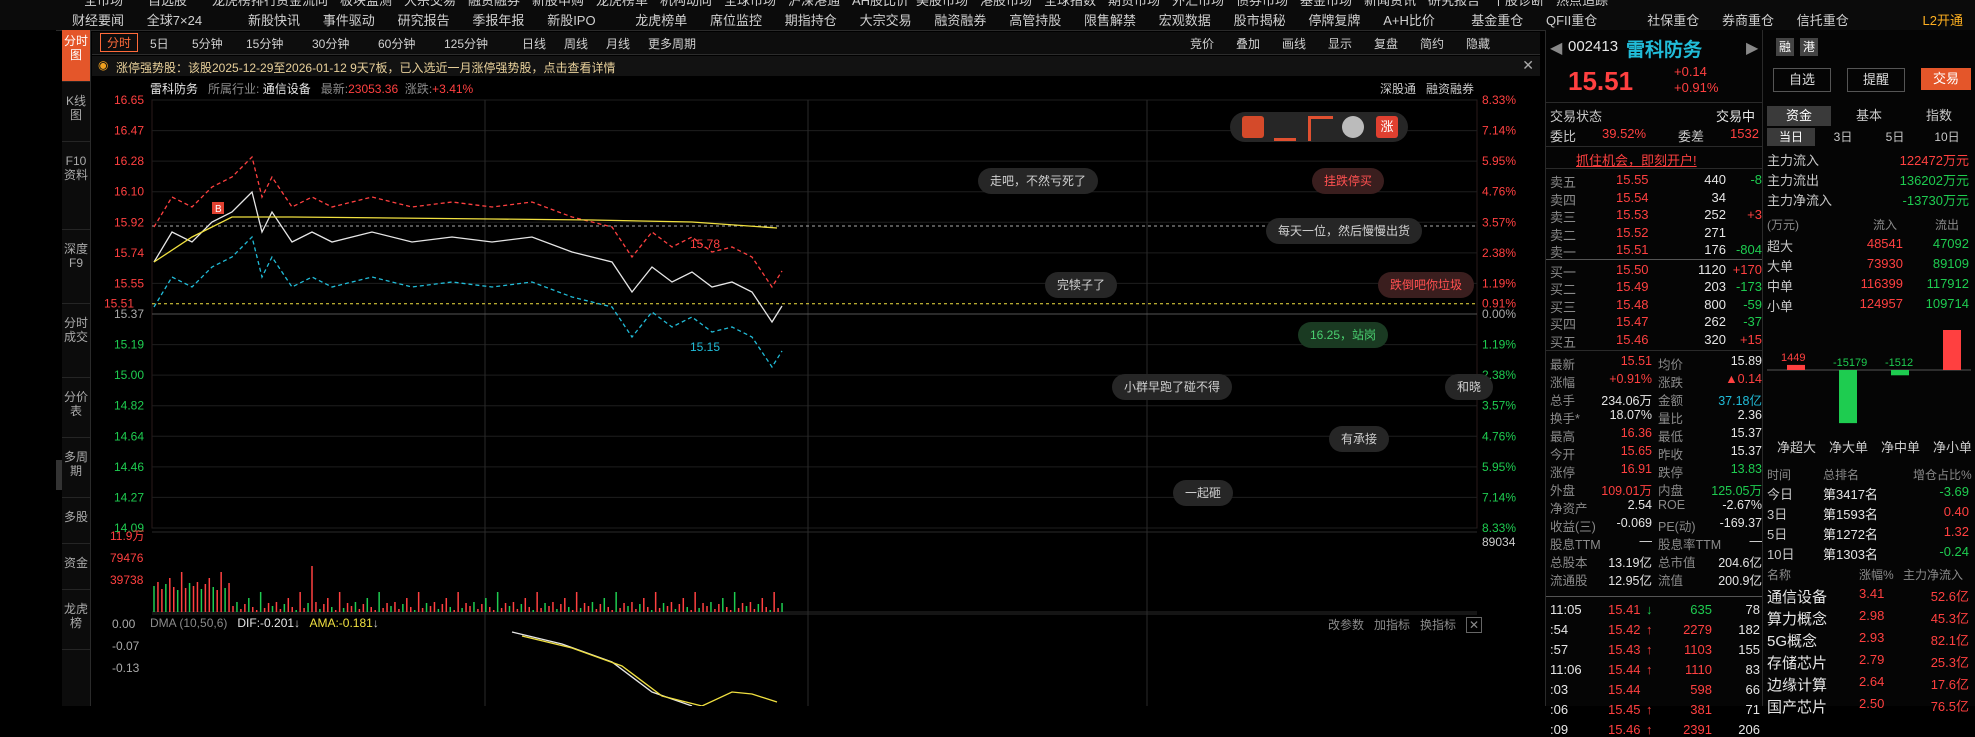  Describe the element at coordinates (1294, 43) in the screenshot. I see `chart-tool-2: 画线` at that location.